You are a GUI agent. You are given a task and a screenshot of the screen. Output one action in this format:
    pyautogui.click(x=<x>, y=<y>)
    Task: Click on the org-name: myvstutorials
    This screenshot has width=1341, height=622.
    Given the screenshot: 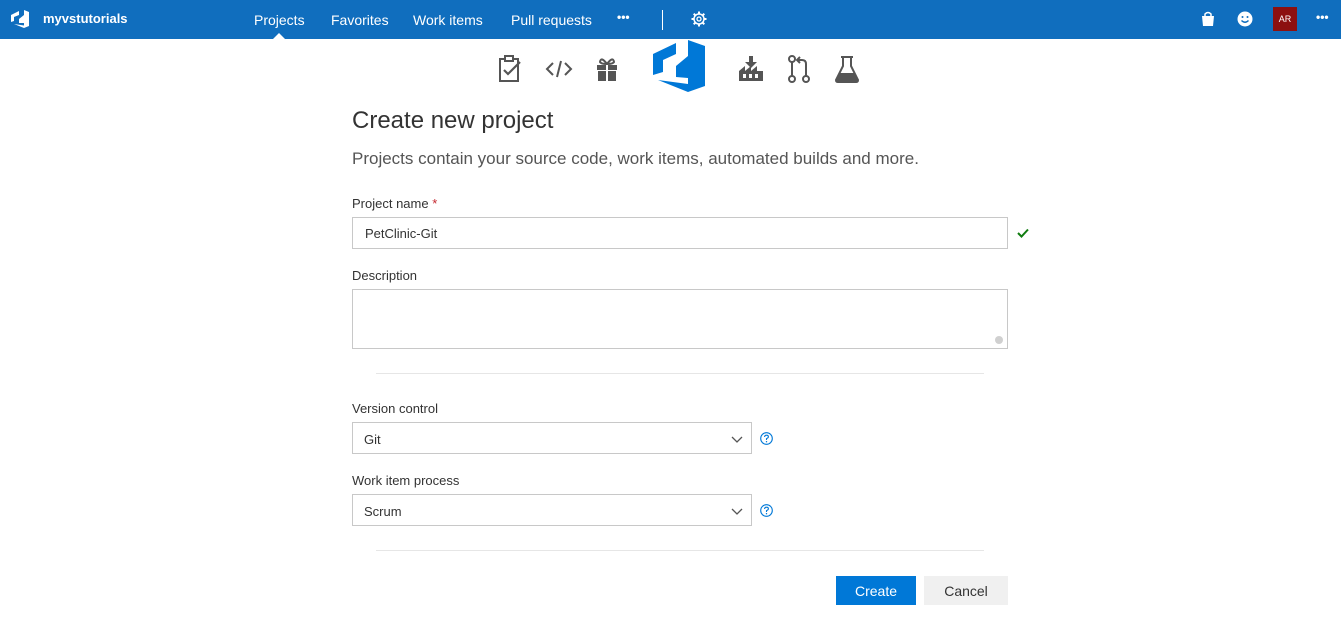 What is the action you would take?
    pyautogui.click(x=85, y=18)
    